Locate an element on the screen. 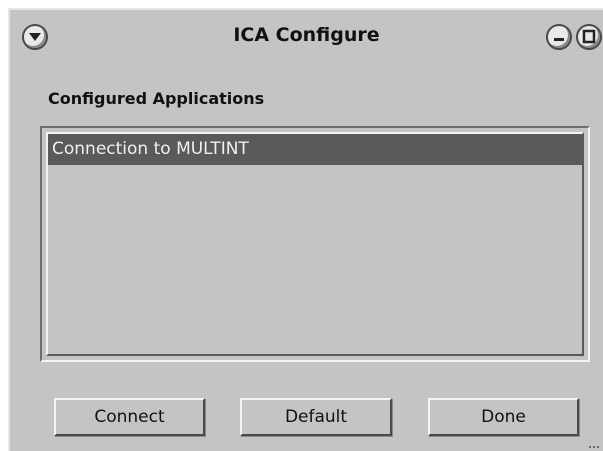  maximize-button is located at coordinates (589, 37).